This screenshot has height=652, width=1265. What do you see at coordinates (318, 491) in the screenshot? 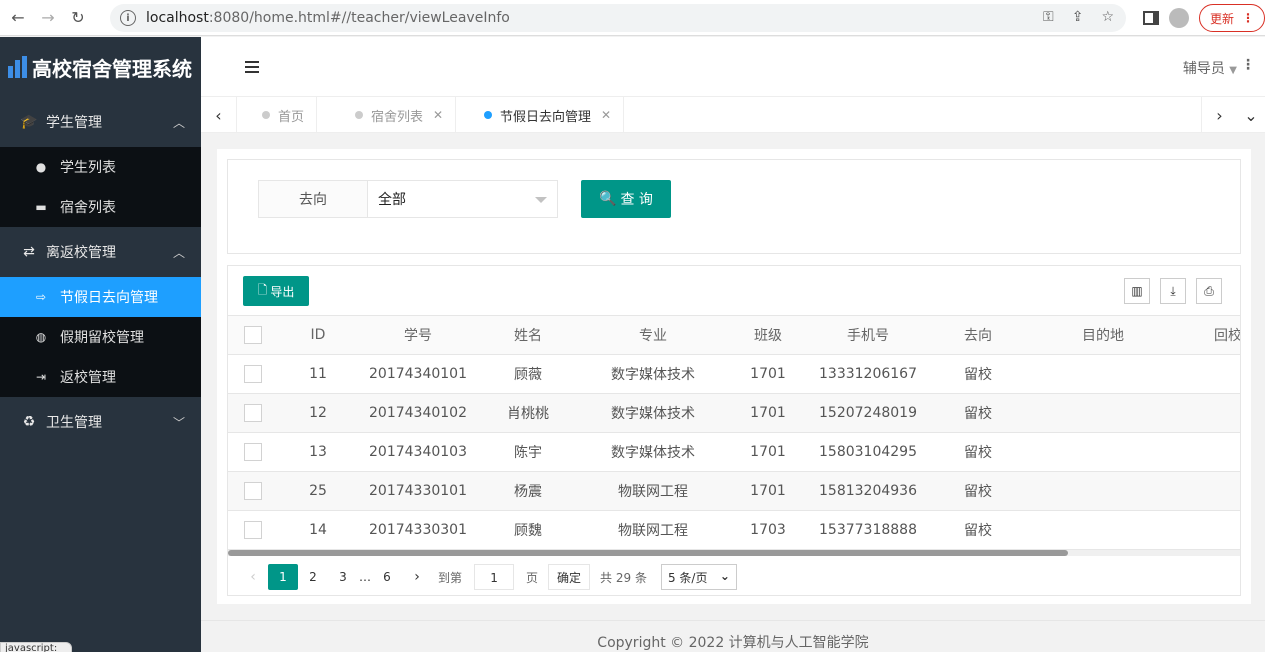
I see `cell-id: 25` at bounding box center [318, 491].